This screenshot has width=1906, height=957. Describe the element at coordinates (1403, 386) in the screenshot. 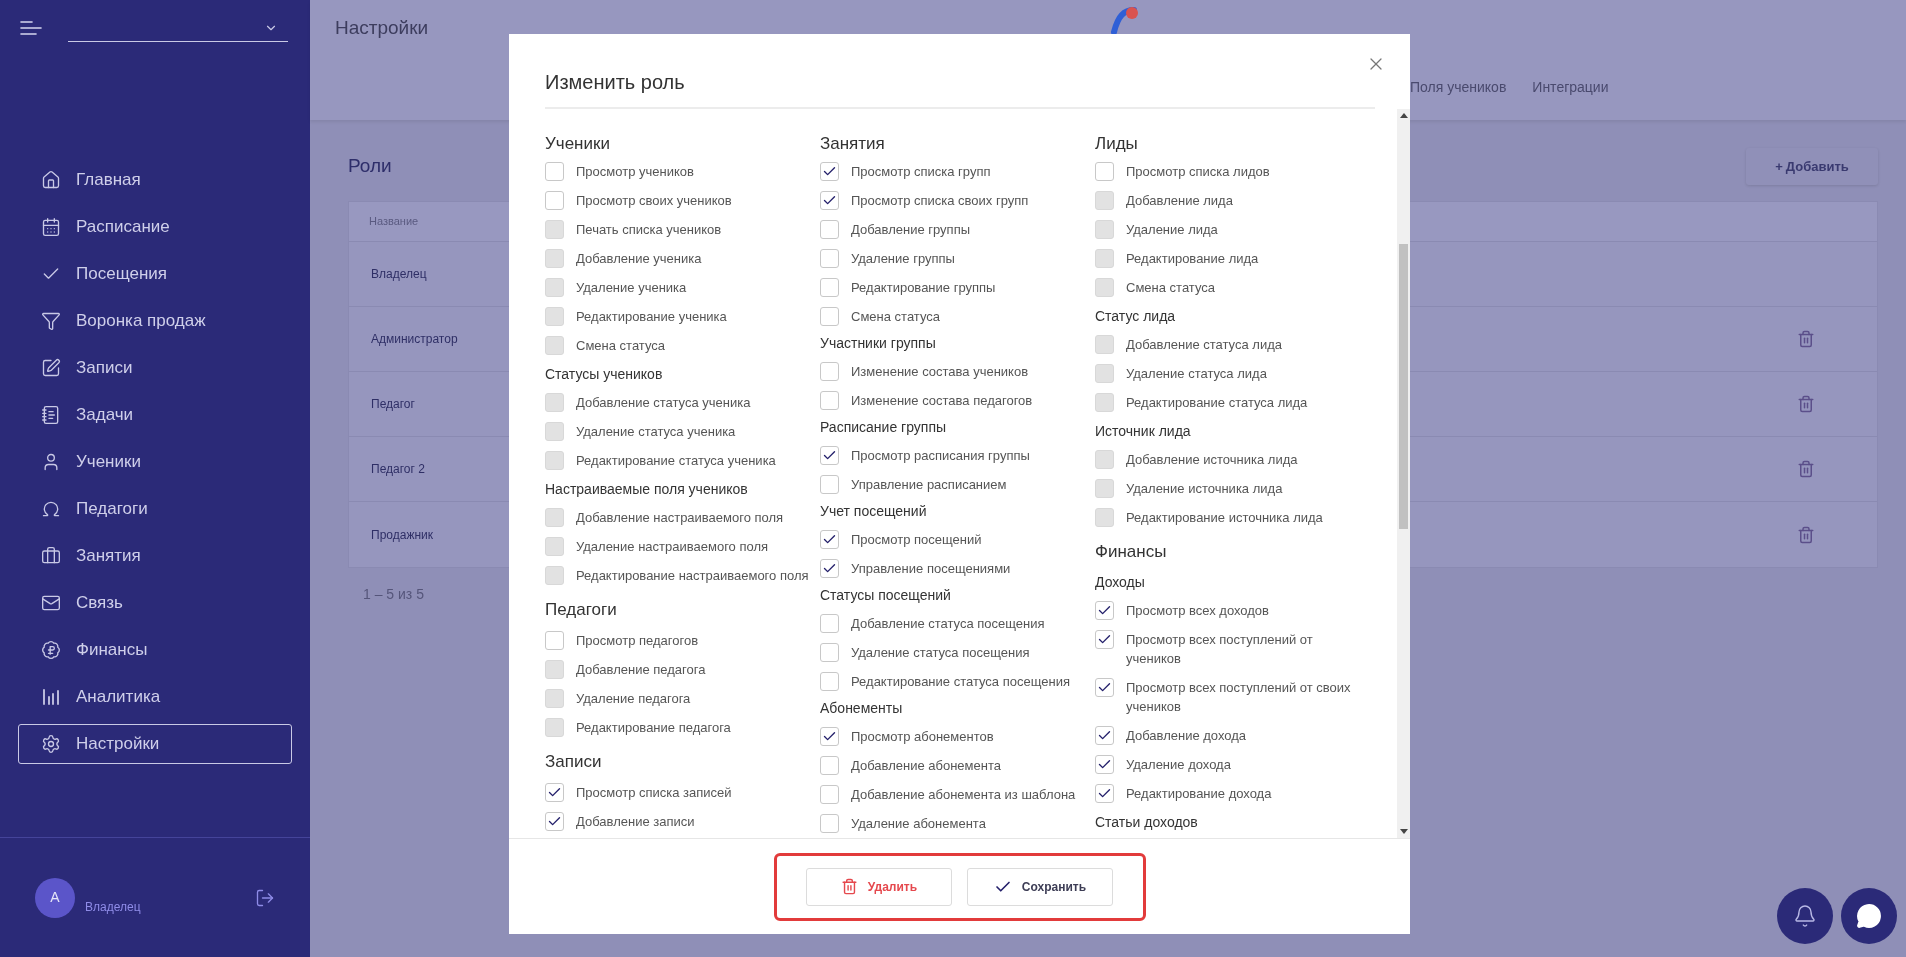

I see `scrollbar-thumb` at that location.